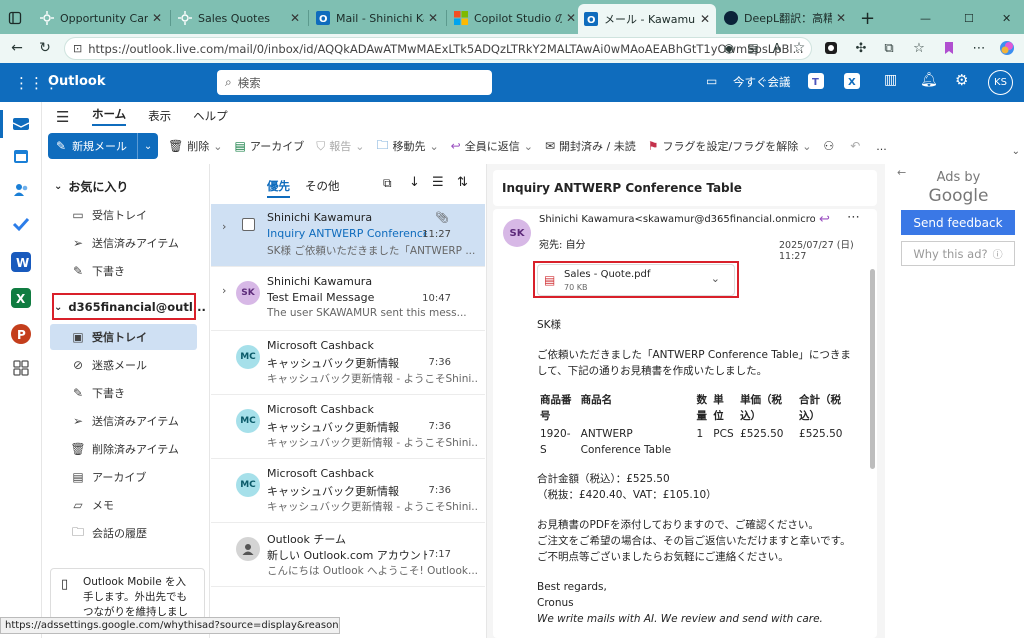 The image size is (1024, 638). What do you see at coordinates (729, 48) in the screenshot?
I see `reader-mode-icon: ◉` at bounding box center [729, 48].